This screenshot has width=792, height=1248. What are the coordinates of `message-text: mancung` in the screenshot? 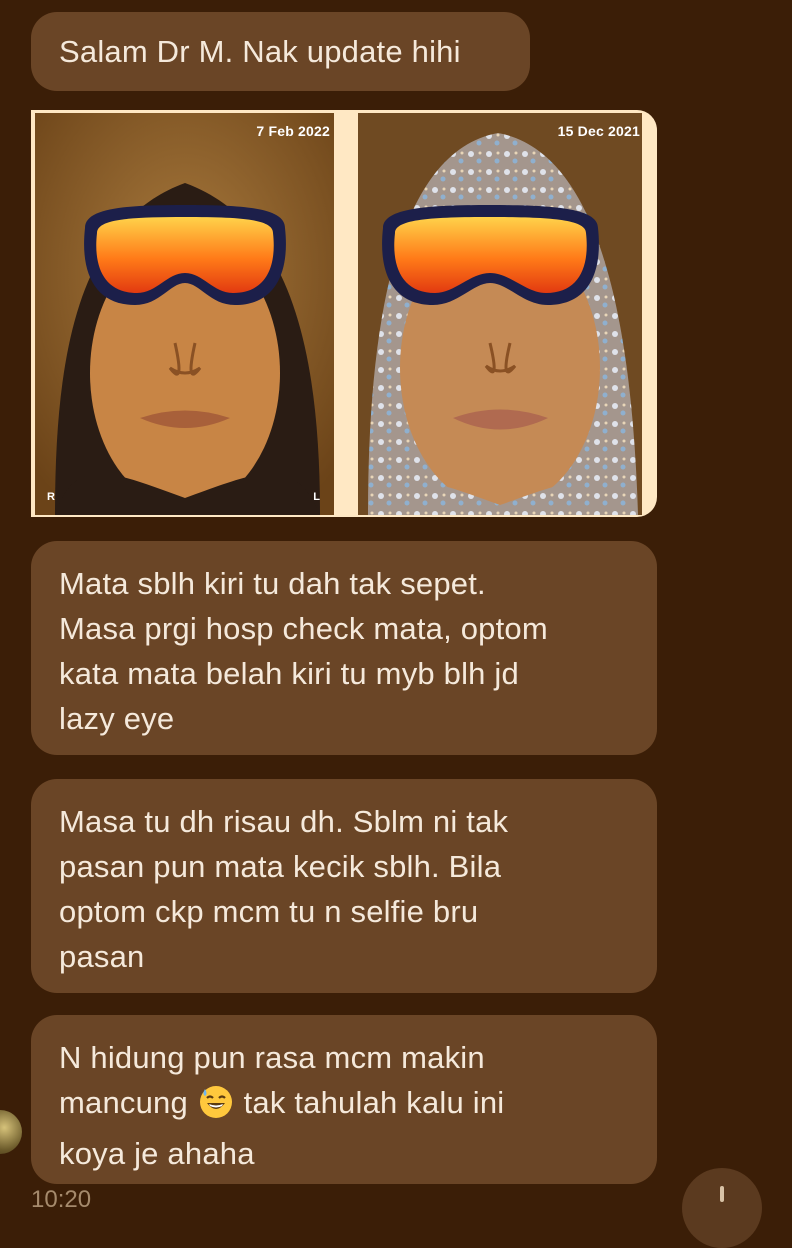 It's located at (123, 1102).